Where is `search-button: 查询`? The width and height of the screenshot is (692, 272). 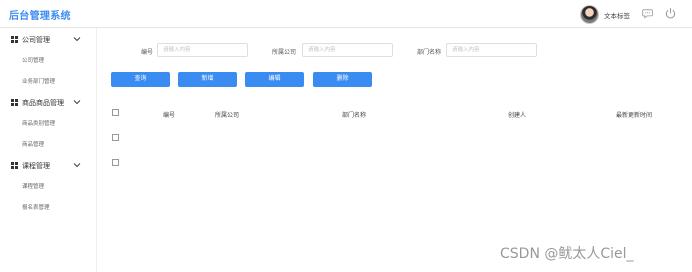 search-button: 查询 is located at coordinates (140, 79).